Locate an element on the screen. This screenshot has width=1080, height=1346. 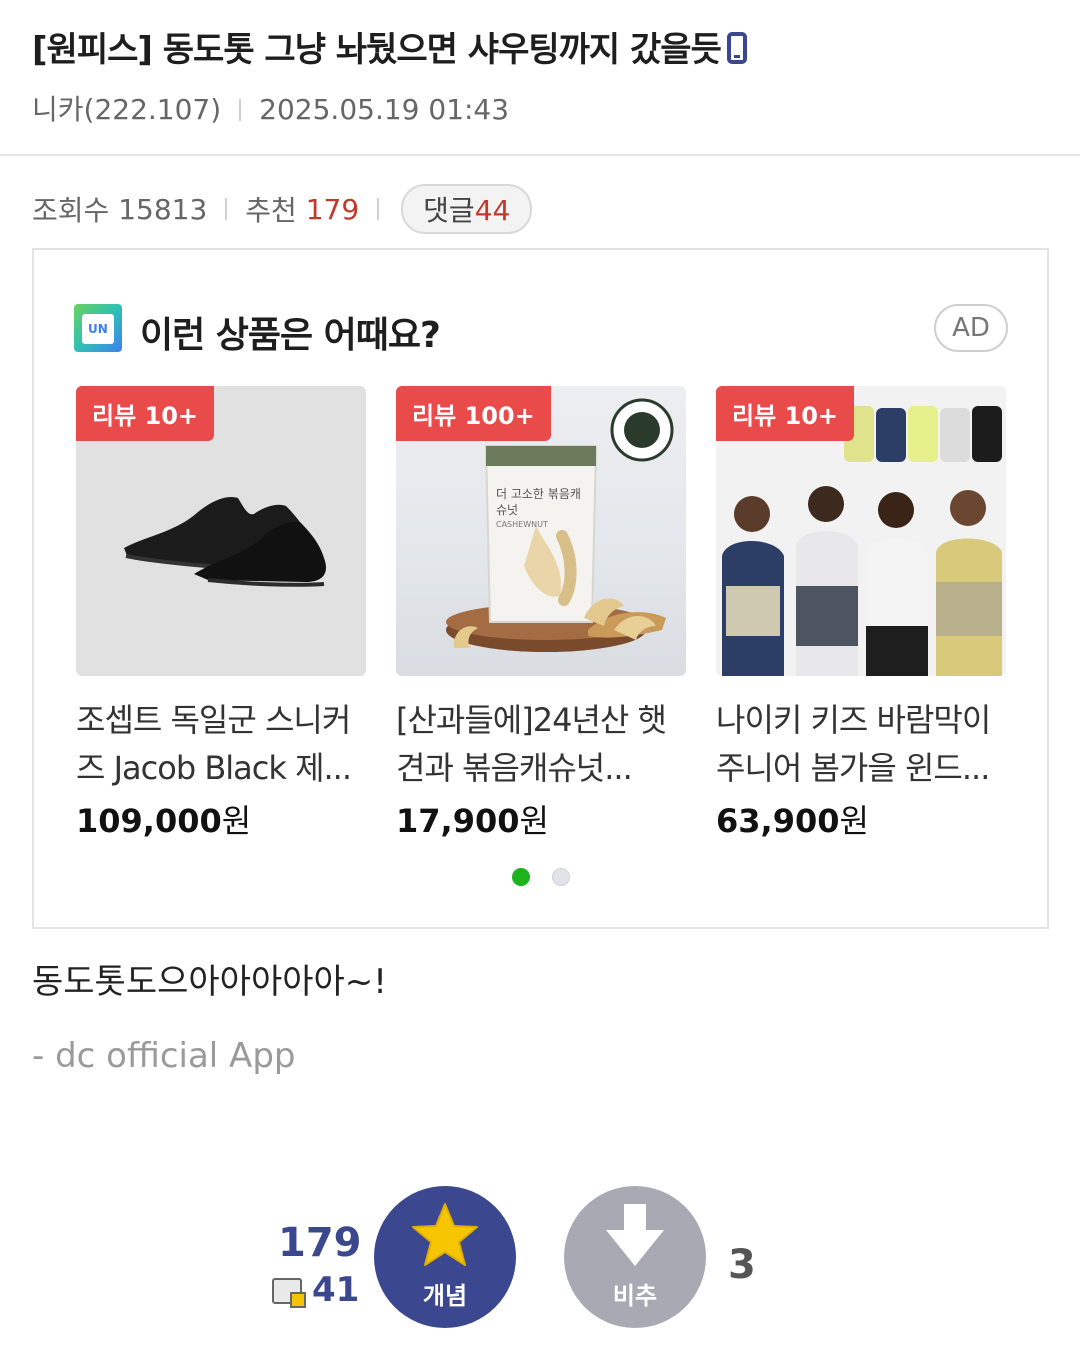
upvote-label: 개념 is located at coordinates (445, 1296).